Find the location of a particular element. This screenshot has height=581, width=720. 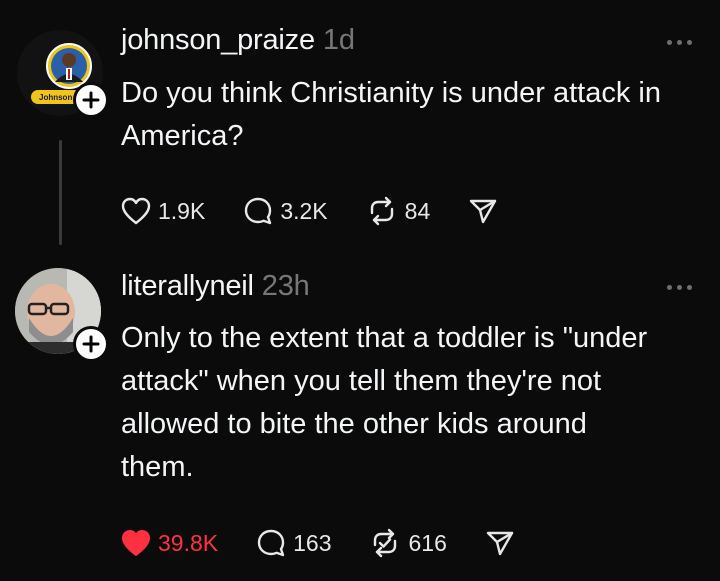

like-button: 39.8K is located at coordinates (169, 543).